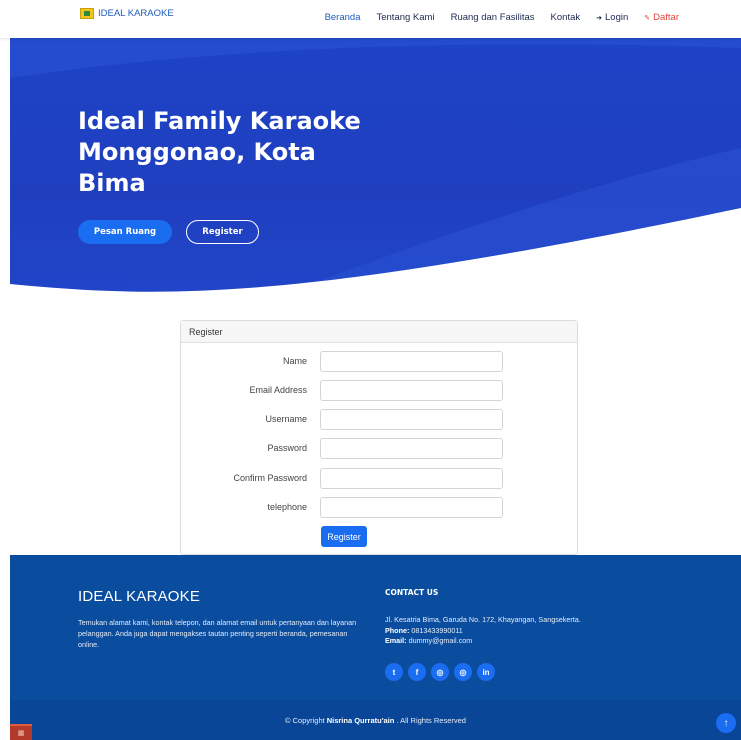  I want to click on telephone-row: telephone, so click(379, 507).